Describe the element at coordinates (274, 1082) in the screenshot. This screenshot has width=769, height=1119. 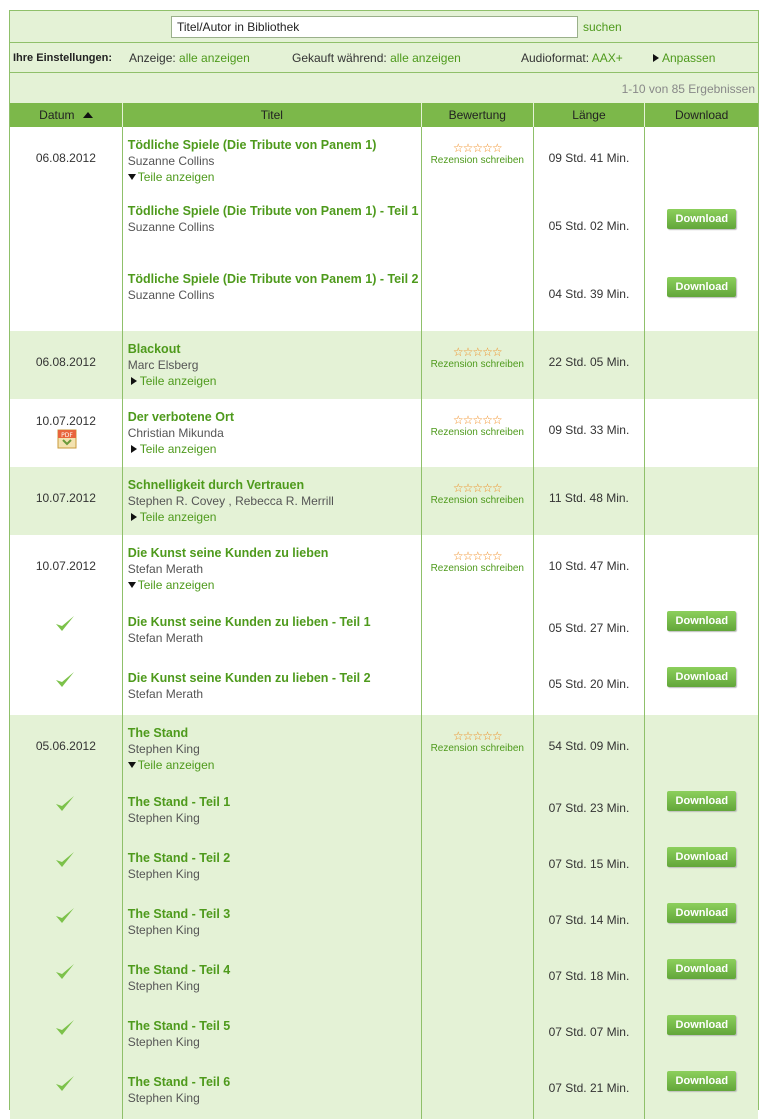
I see `part-title-link: The Stand - Teil 6` at that location.